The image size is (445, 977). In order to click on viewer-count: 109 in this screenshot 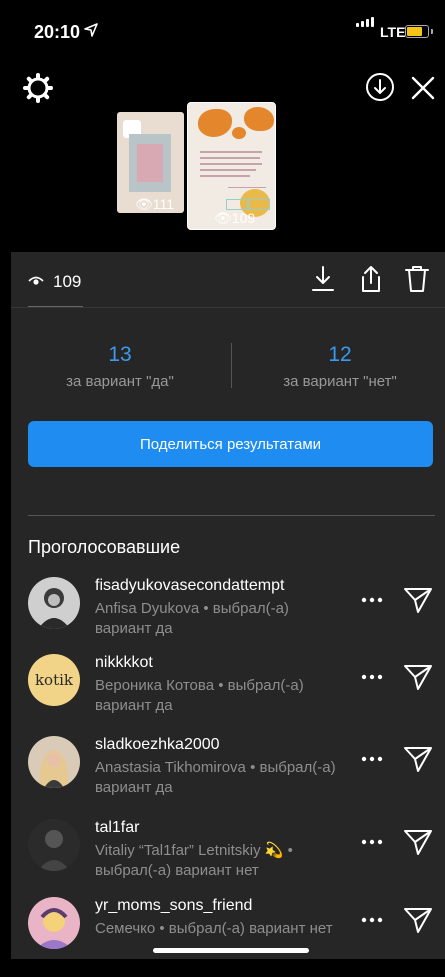, I will do `click(67, 281)`.